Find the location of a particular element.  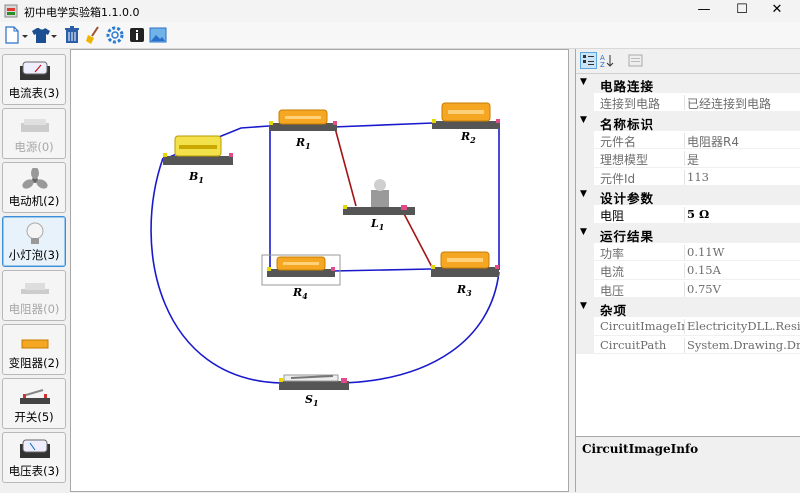

resistor-r3 is located at coordinates (465, 264).